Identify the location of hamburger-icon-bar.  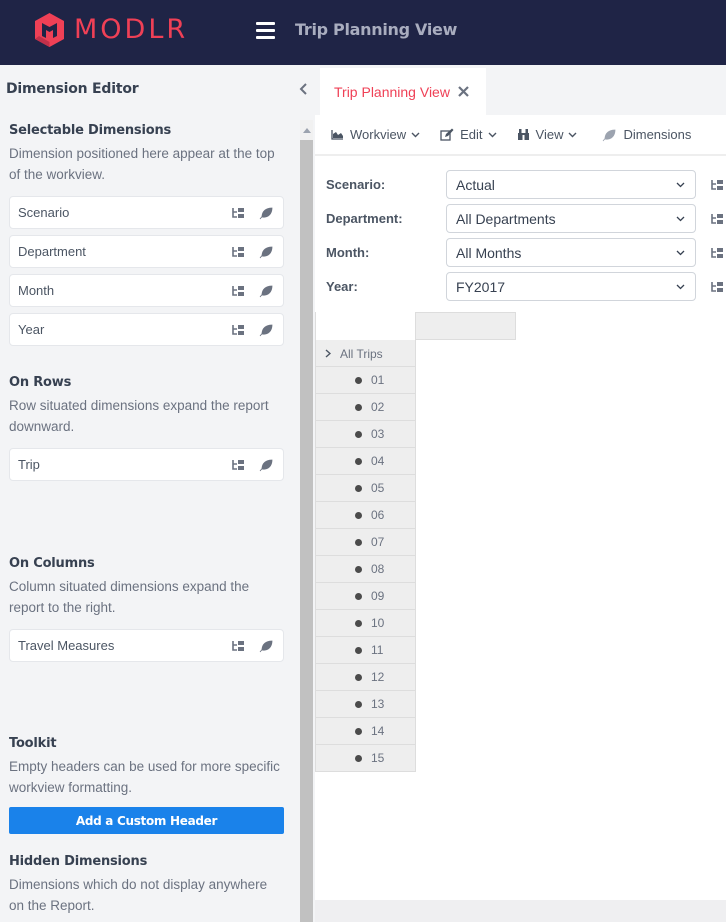
(265, 30).